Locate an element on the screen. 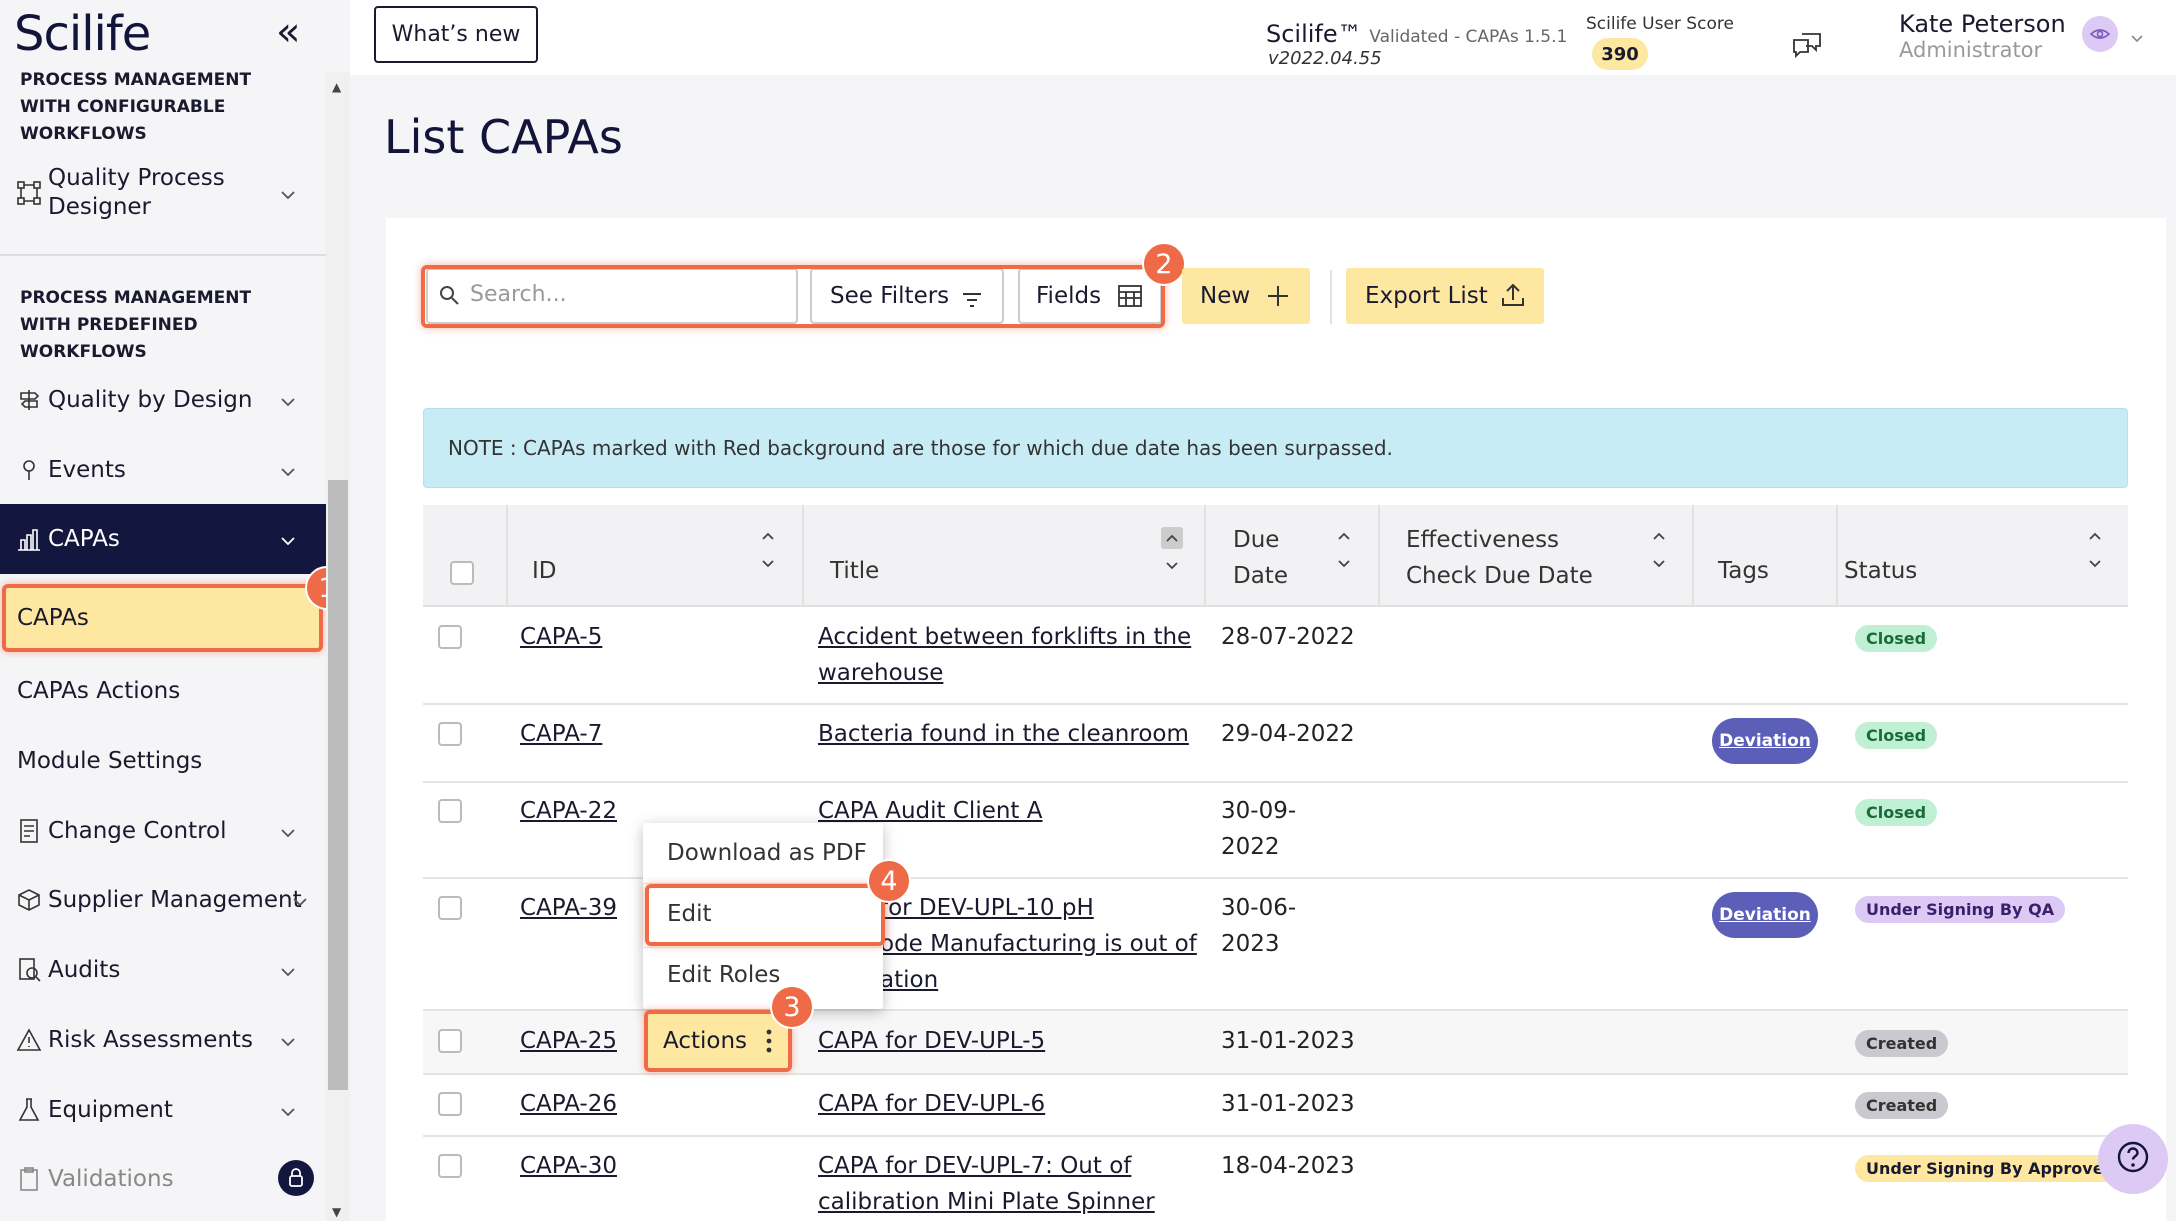 The width and height of the screenshot is (2176, 1221). column-header-title: Title is located at coordinates (854, 571).